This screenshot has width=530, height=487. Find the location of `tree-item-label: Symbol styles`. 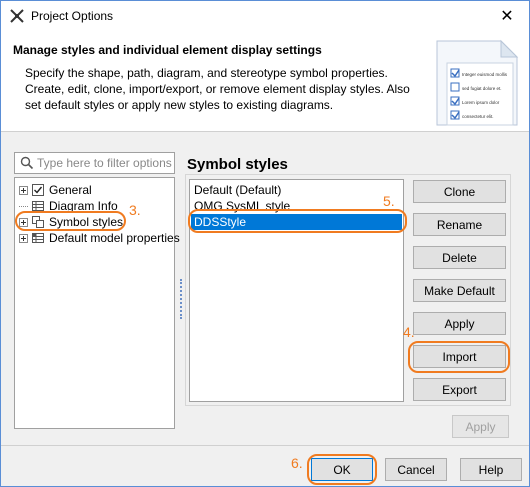

tree-item-label: Symbol styles is located at coordinates (86, 222).